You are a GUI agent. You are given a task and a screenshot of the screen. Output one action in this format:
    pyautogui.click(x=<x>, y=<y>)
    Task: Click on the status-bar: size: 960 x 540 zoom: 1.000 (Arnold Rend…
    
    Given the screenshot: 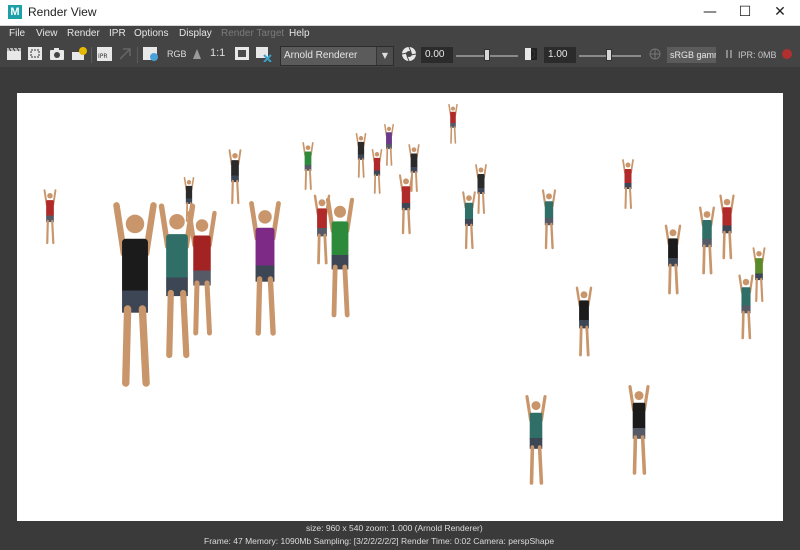 What is the action you would take?
    pyautogui.click(x=400, y=535)
    